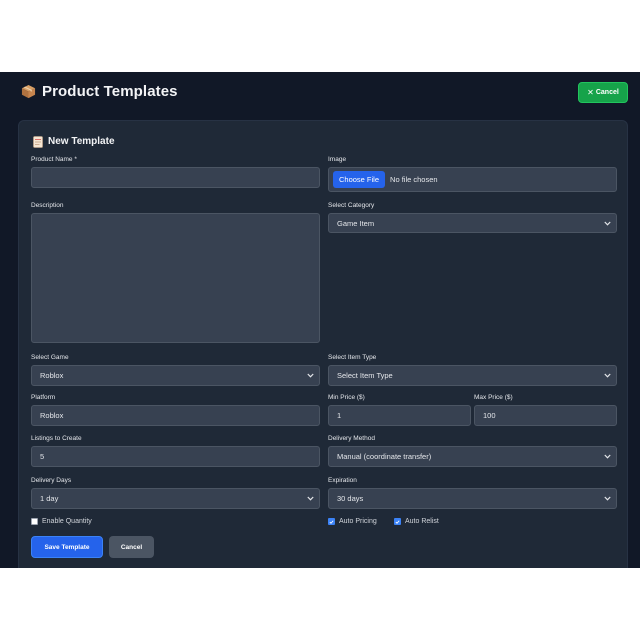 The height and width of the screenshot is (640, 640). What do you see at coordinates (607, 92) in the screenshot?
I see `cancel-button-label: Cancel` at bounding box center [607, 92].